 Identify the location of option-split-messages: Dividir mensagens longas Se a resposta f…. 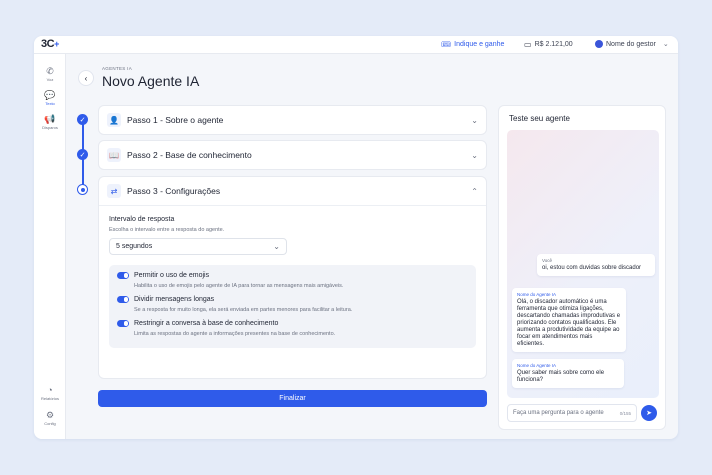
(292, 304).